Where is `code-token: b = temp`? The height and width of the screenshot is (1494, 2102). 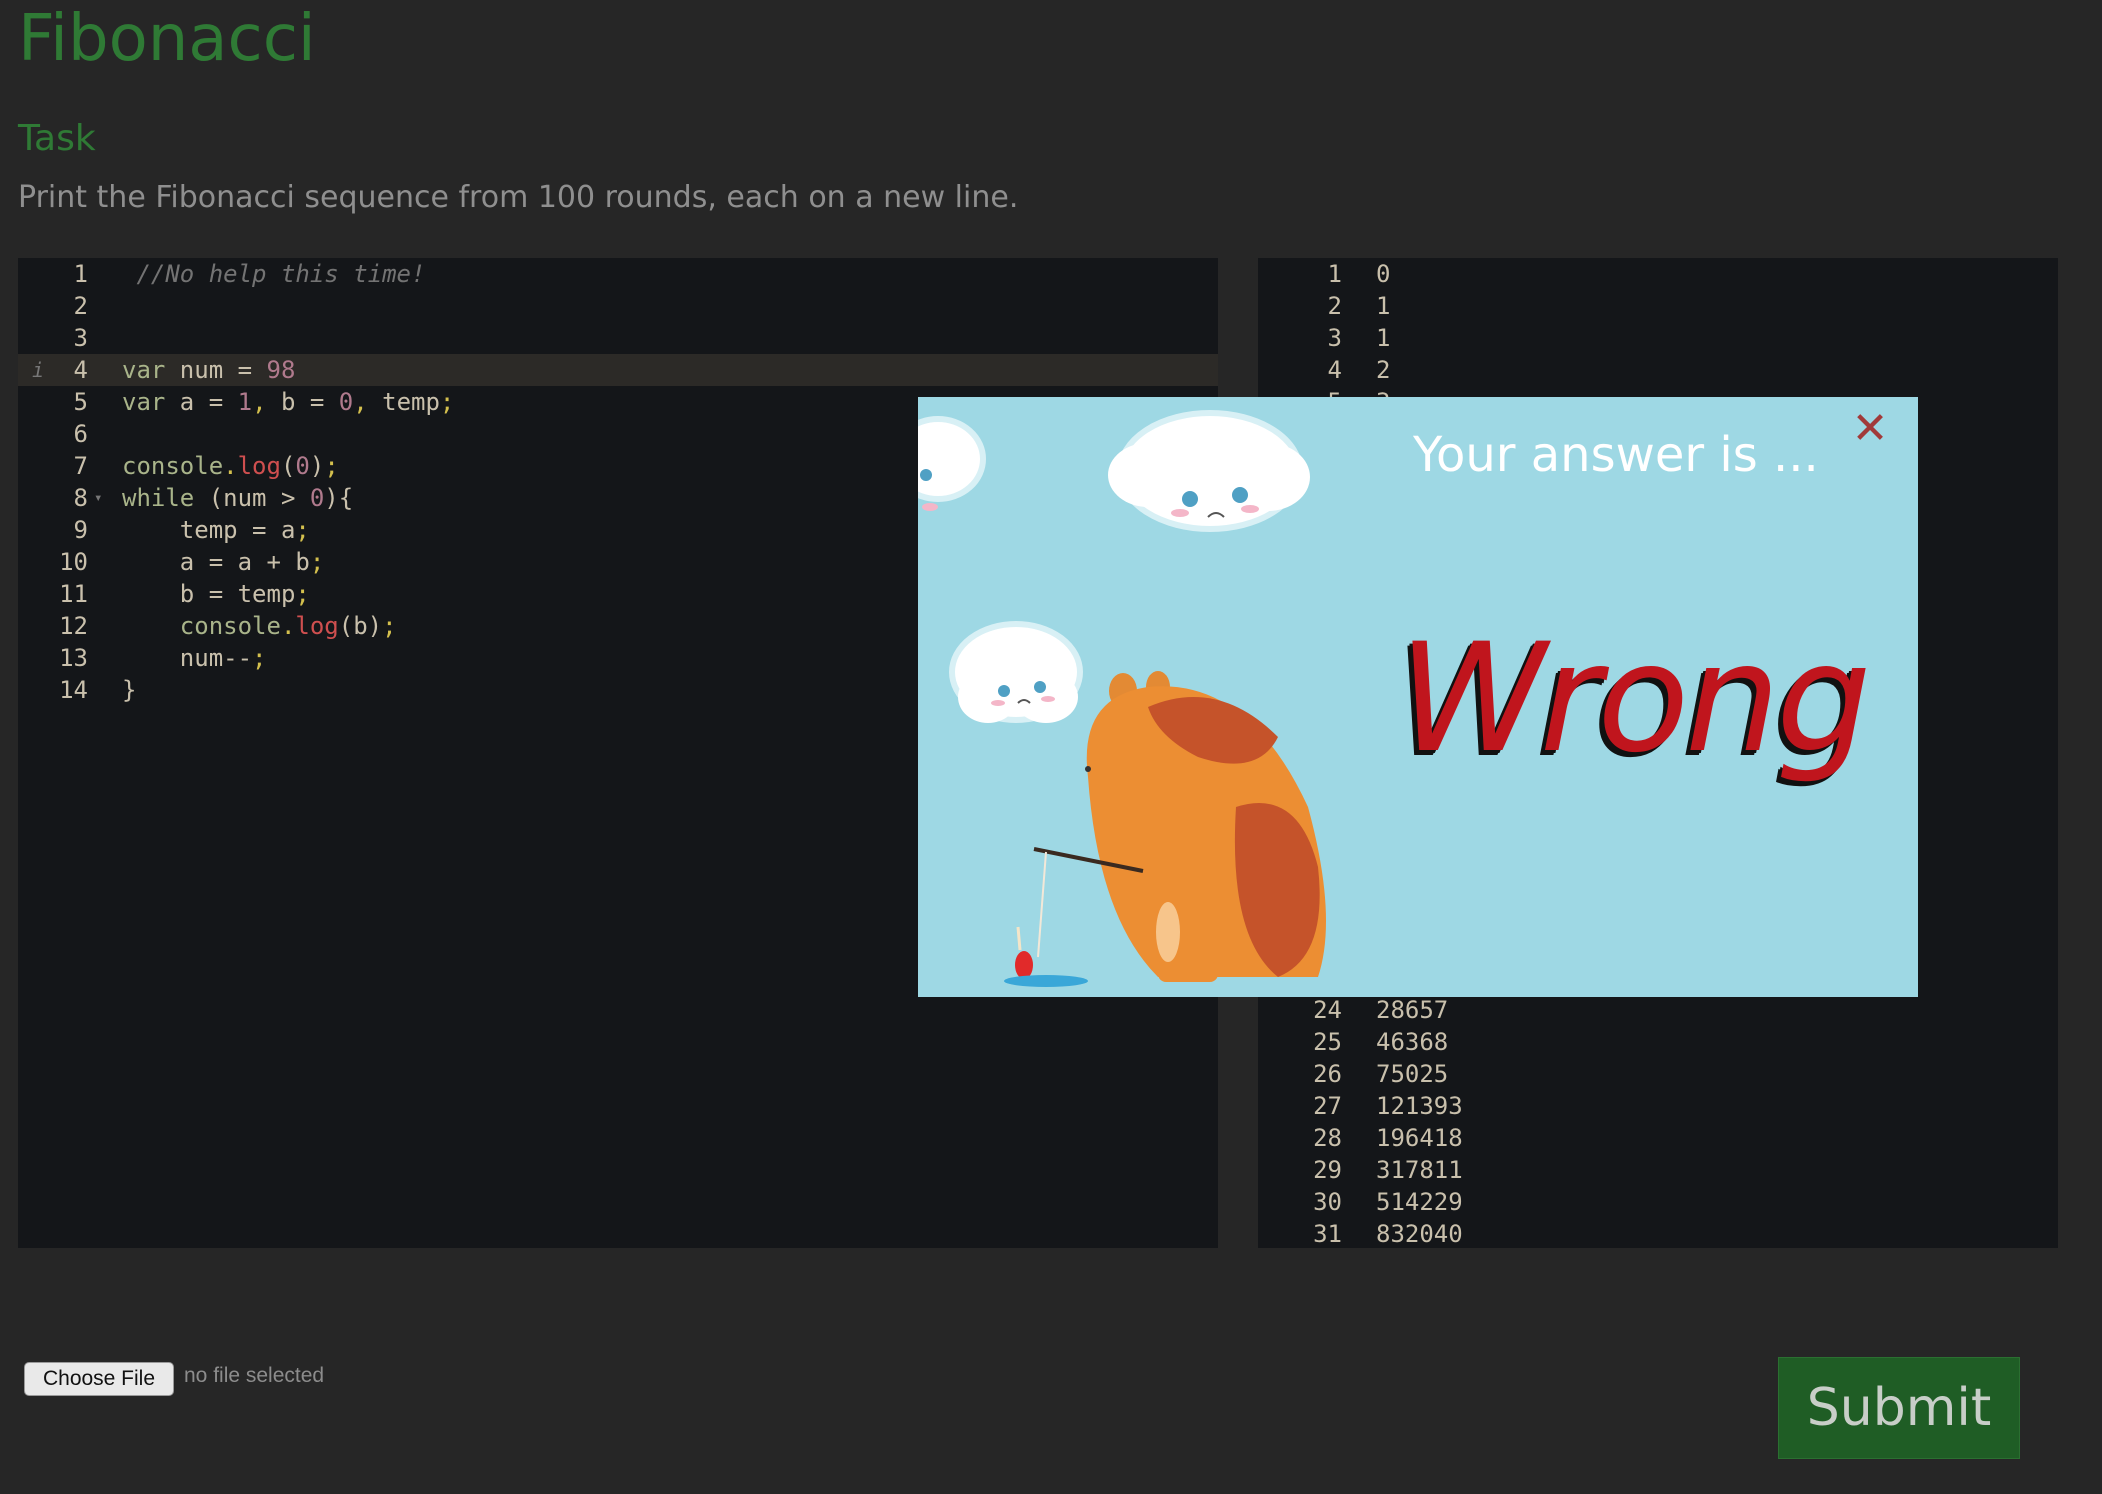 code-token: b = temp is located at coordinates (209, 594).